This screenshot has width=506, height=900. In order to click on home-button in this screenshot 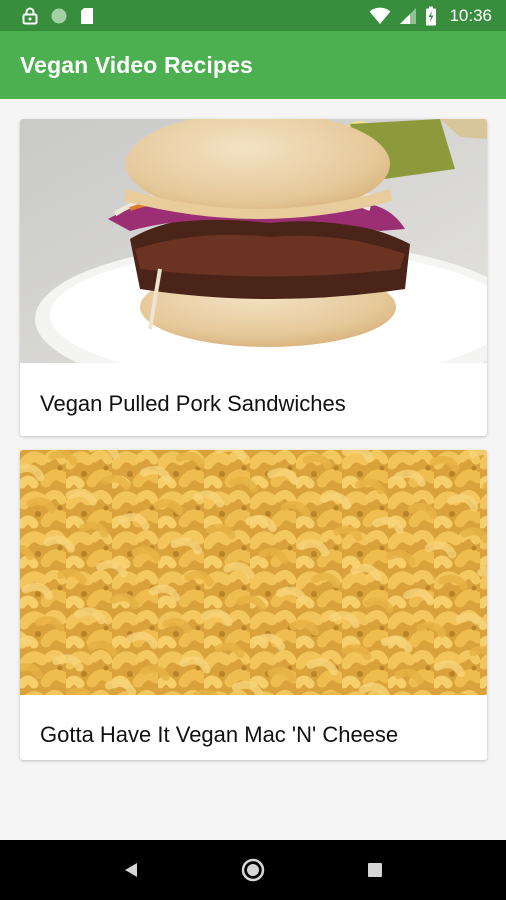, I will do `click(253, 870)`.